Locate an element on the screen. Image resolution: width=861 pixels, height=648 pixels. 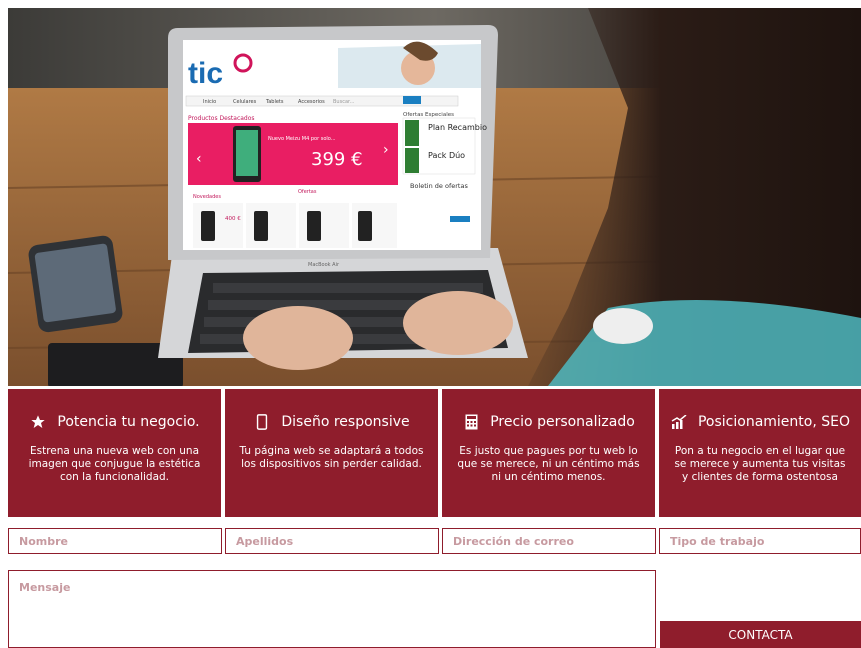
laptop-banner-price: 399 € is located at coordinates (337, 159).